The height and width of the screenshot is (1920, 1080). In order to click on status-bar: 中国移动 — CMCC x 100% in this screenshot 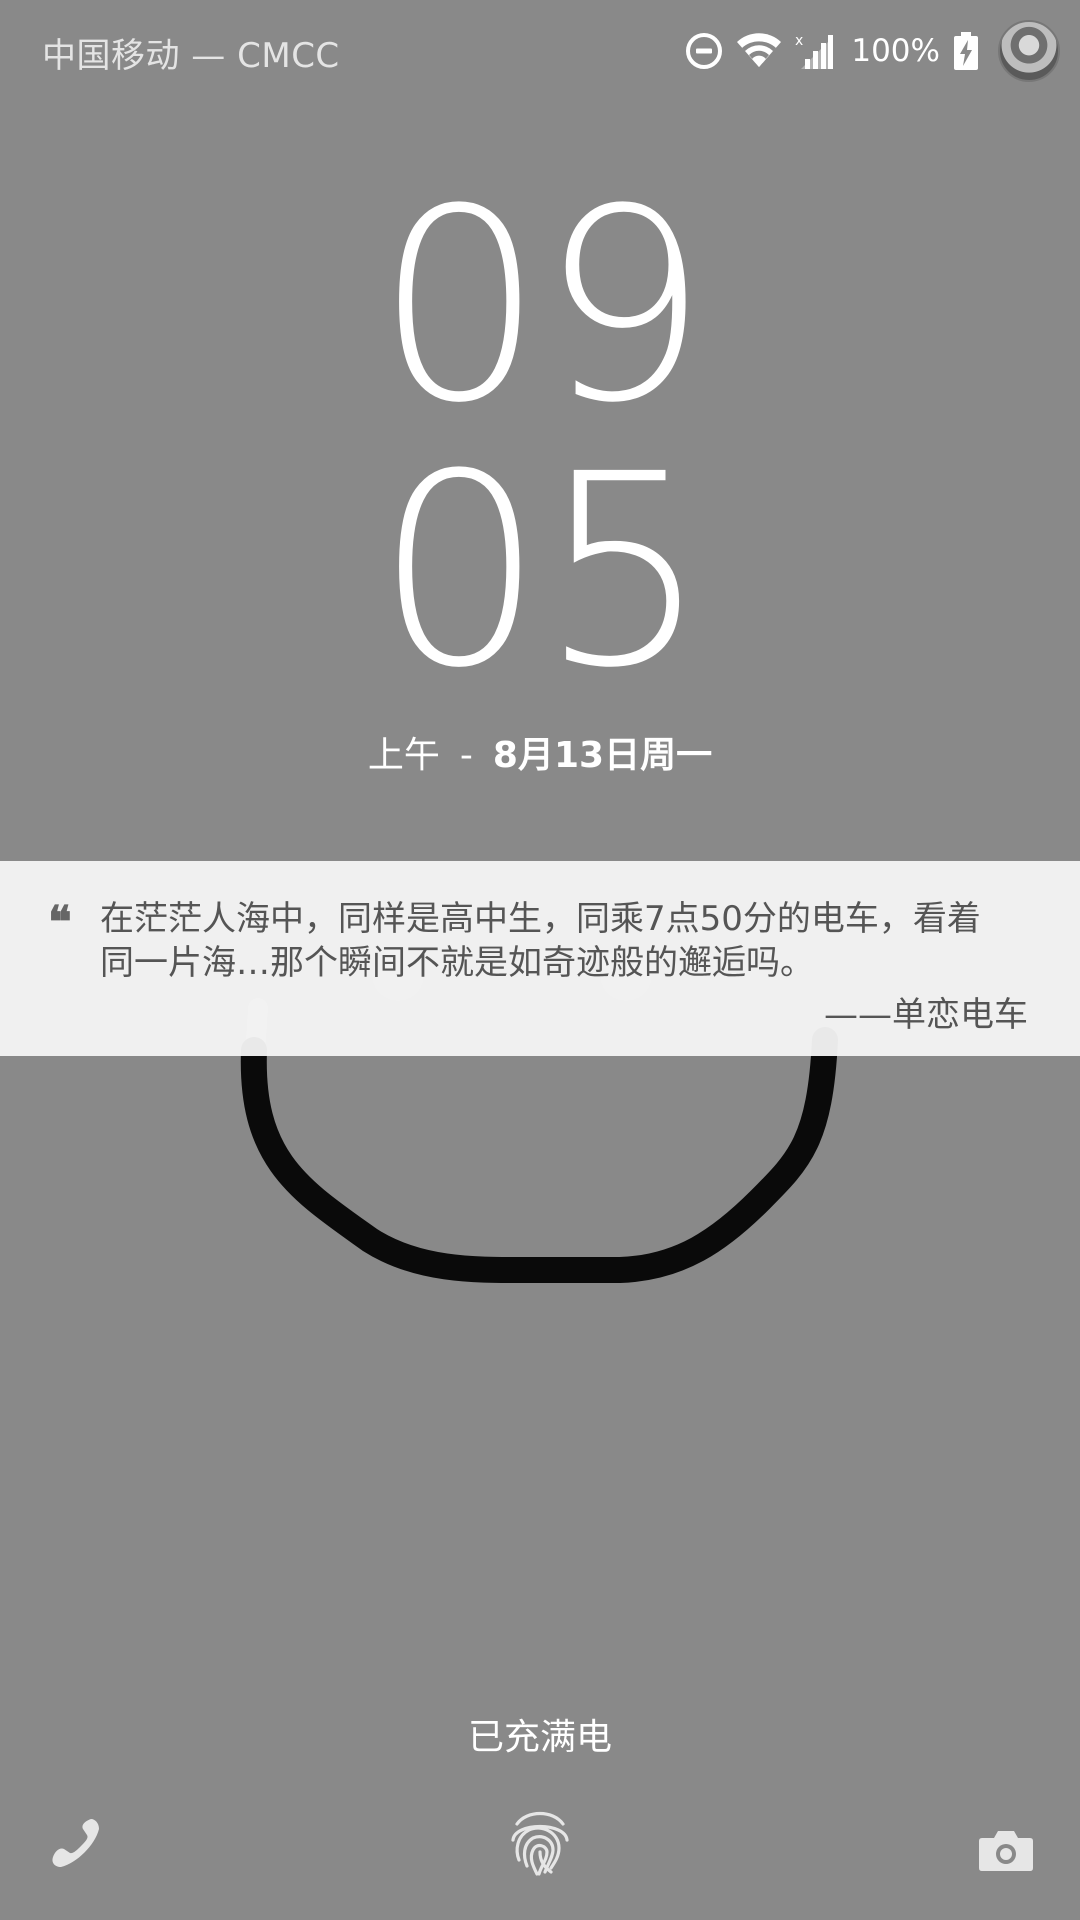, I will do `click(540, 50)`.